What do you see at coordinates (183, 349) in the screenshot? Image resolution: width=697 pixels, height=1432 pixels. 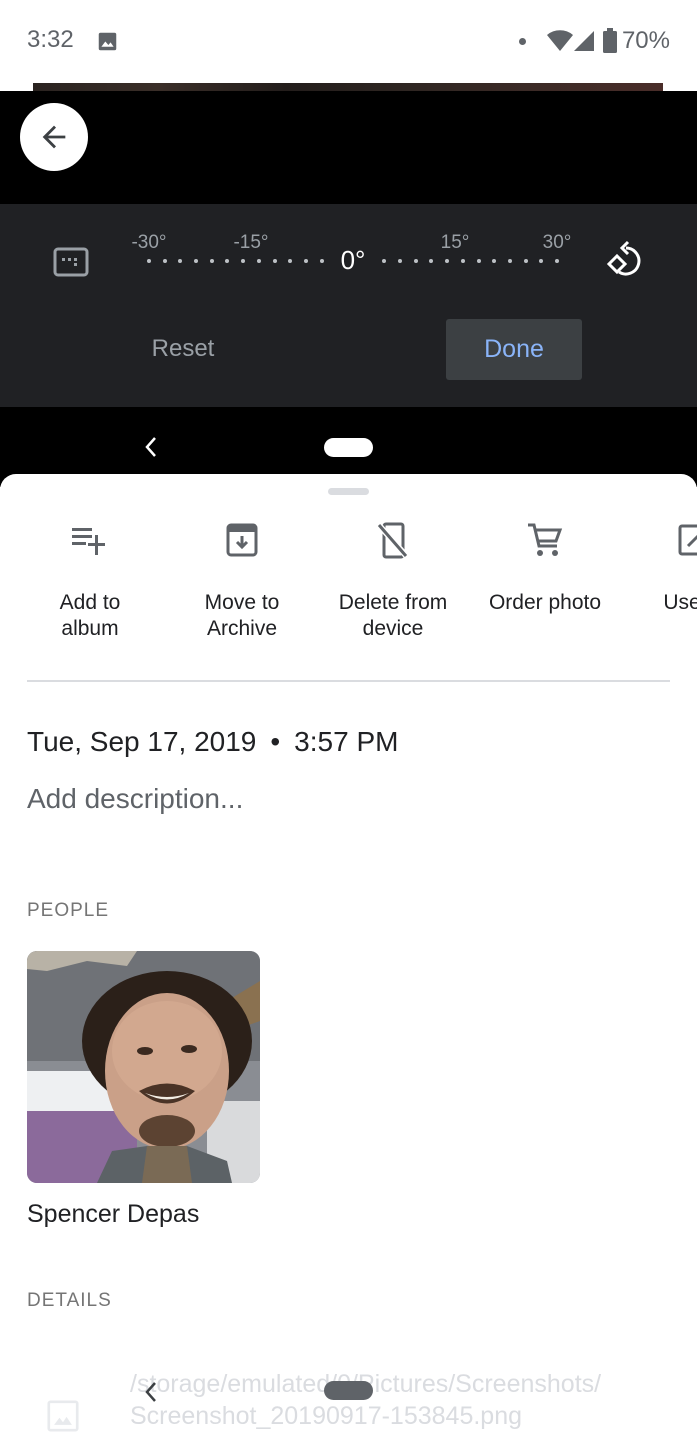 I see `reset-button: Reset` at bounding box center [183, 349].